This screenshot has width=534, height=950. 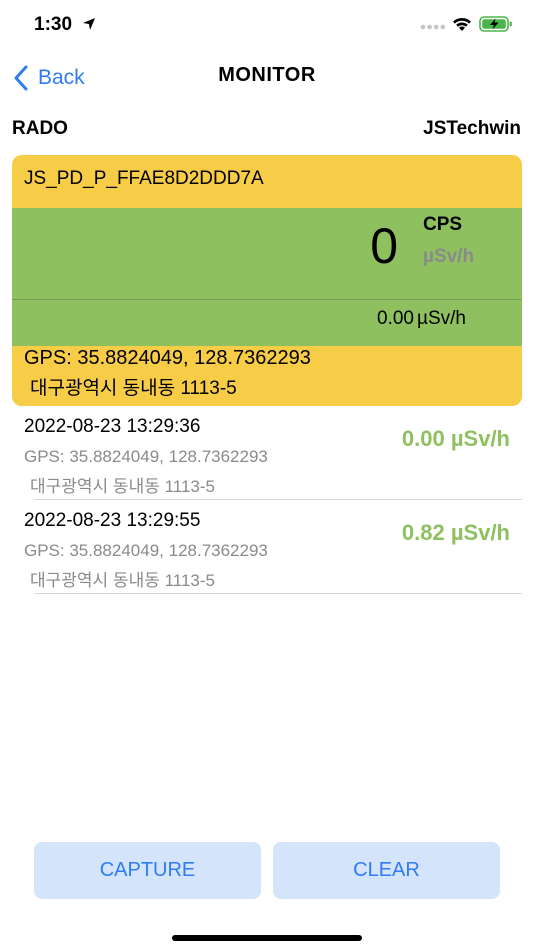 What do you see at coordinates (147, 870) in the screenshot?
I see `capture-button: CAPTURE` at bounding box center [147, 870].